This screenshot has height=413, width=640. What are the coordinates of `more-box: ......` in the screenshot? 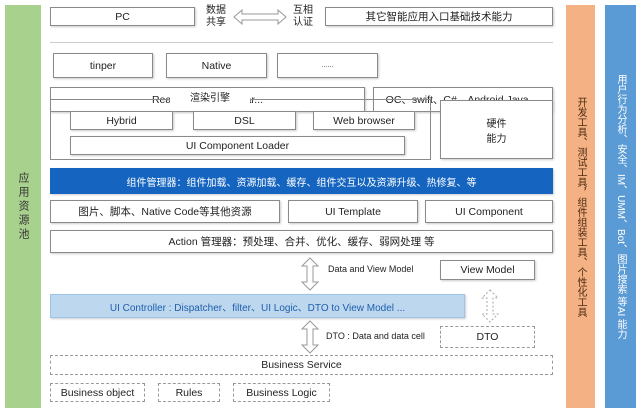 It's located at (327, 65).